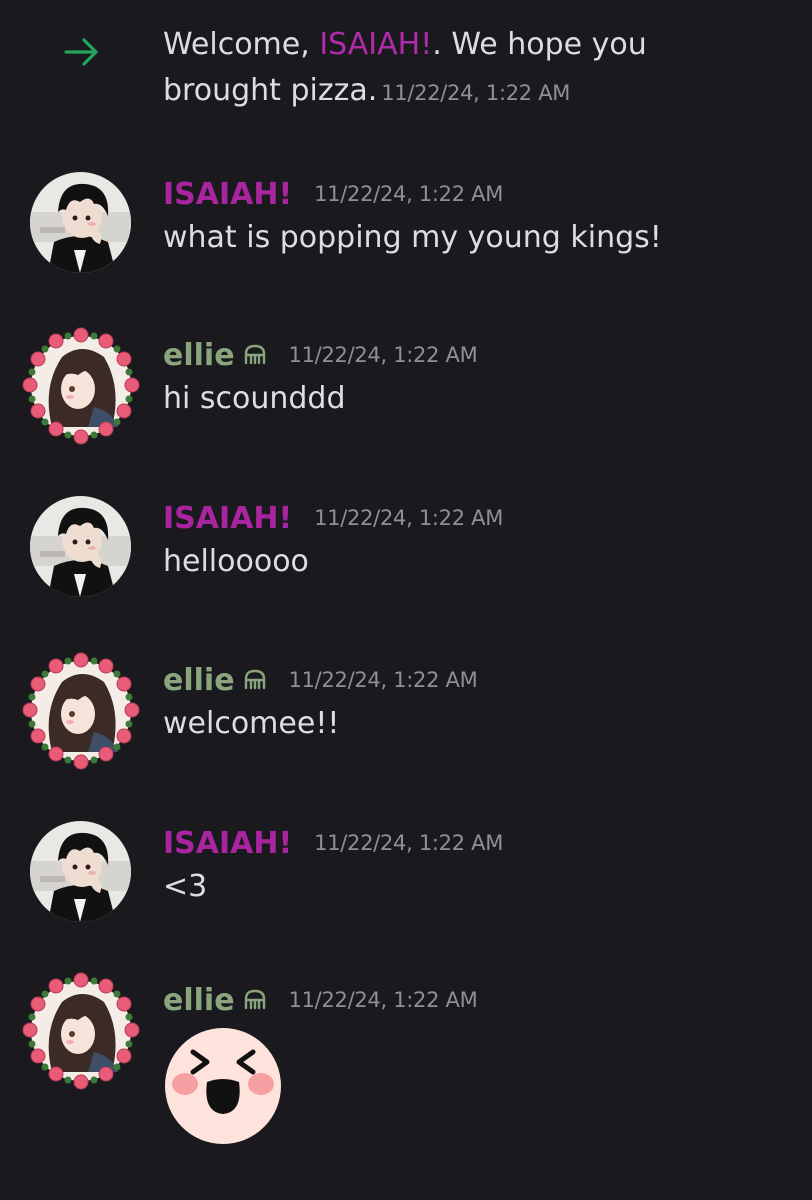  I want to click on message-item: ellie 11/22/24, 1:22 AM hi scounddd, so click(406, 400).